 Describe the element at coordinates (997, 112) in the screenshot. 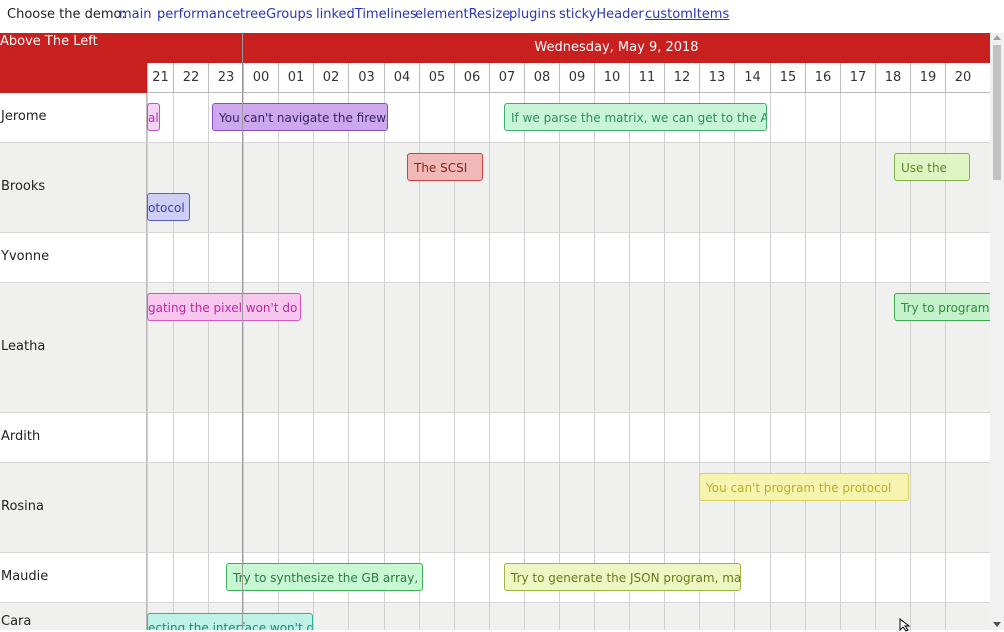

I see `scroll-thumb` at that location.